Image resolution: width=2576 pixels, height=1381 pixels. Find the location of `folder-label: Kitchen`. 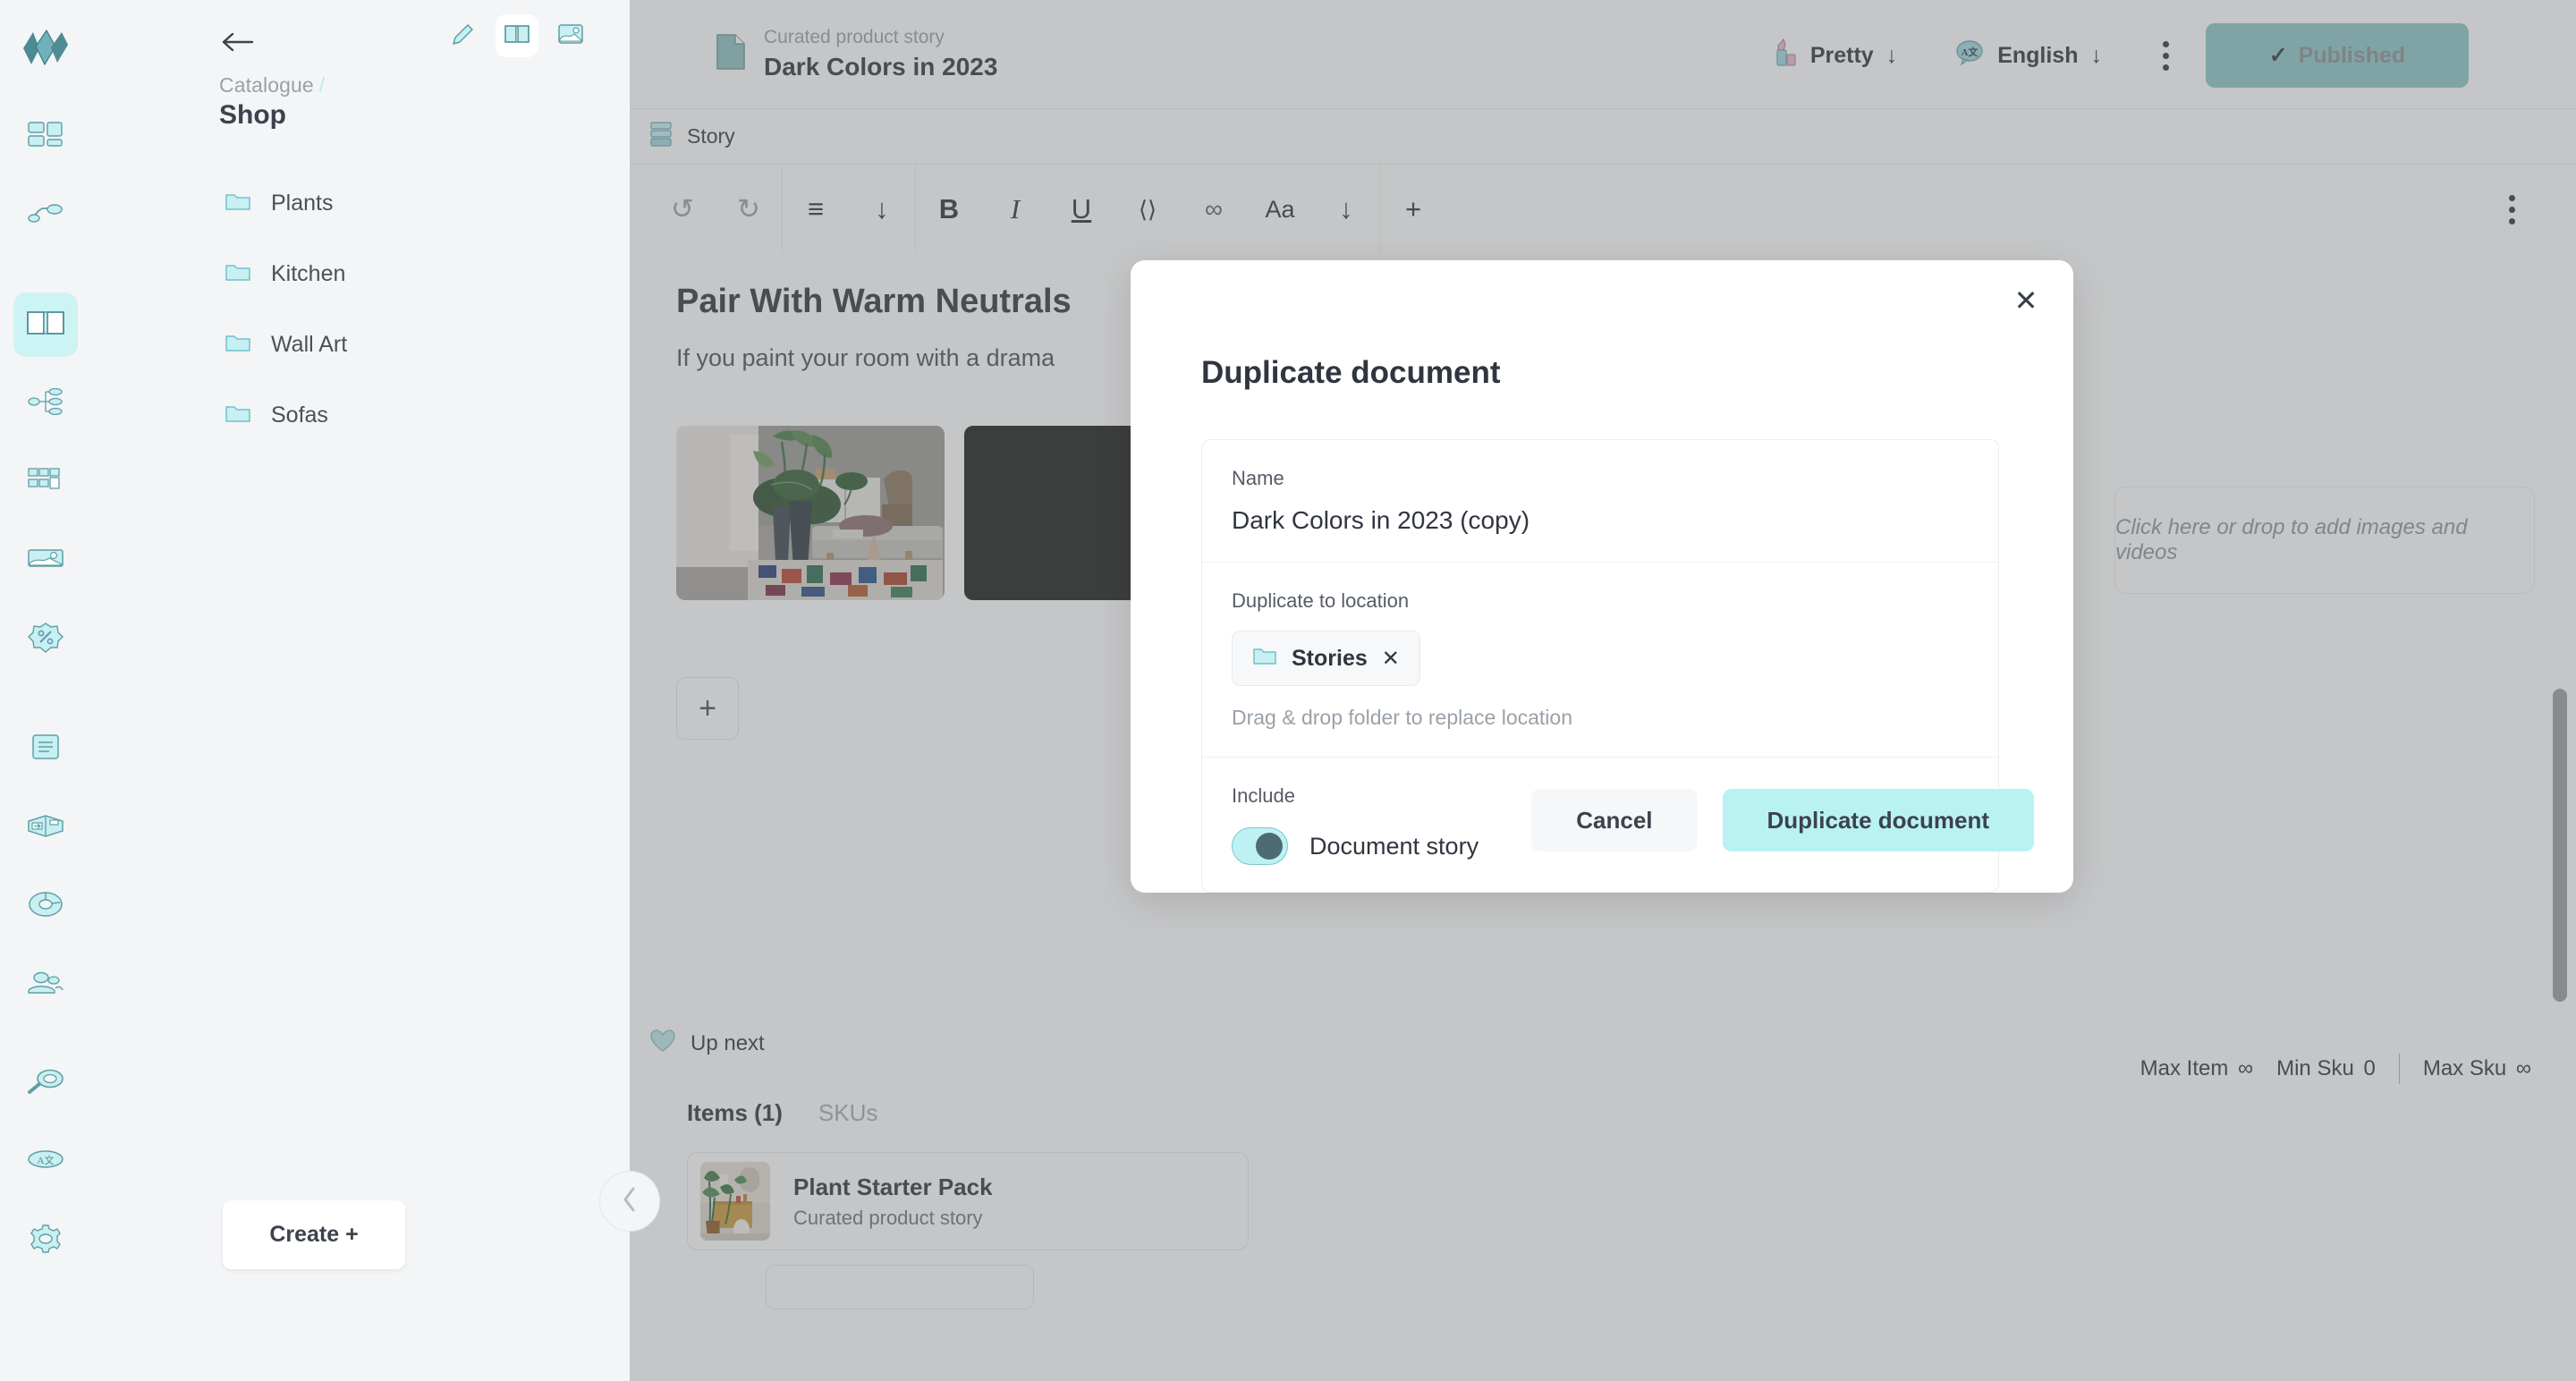

folder-label: Kitchen is located at coordinates (308, 273).